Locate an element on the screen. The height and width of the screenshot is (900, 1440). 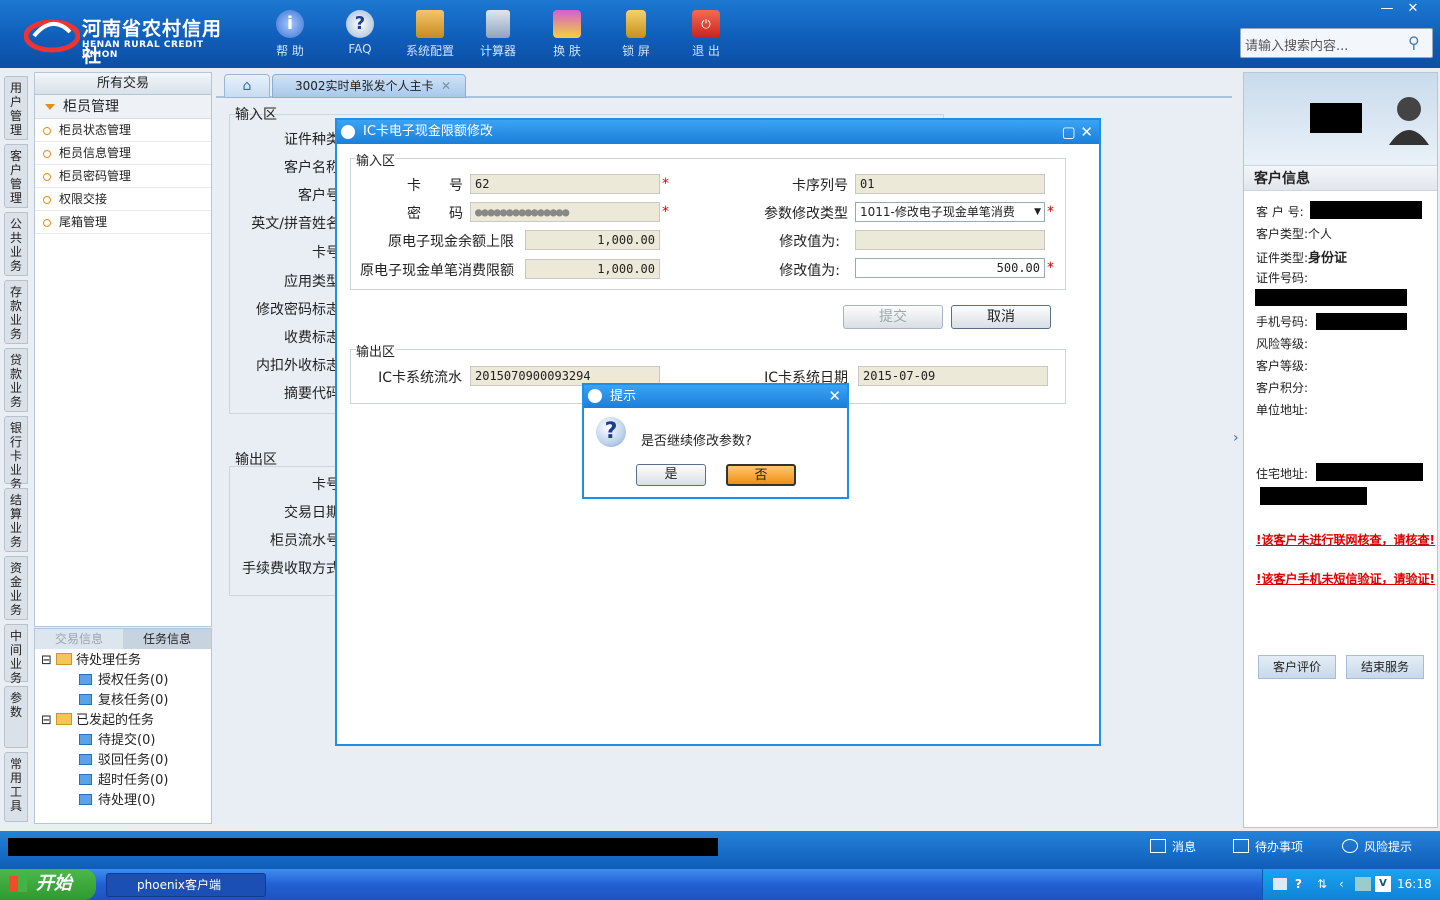
tree-item-timeout: 超时任务(0) is located at coordinates (123, 781).